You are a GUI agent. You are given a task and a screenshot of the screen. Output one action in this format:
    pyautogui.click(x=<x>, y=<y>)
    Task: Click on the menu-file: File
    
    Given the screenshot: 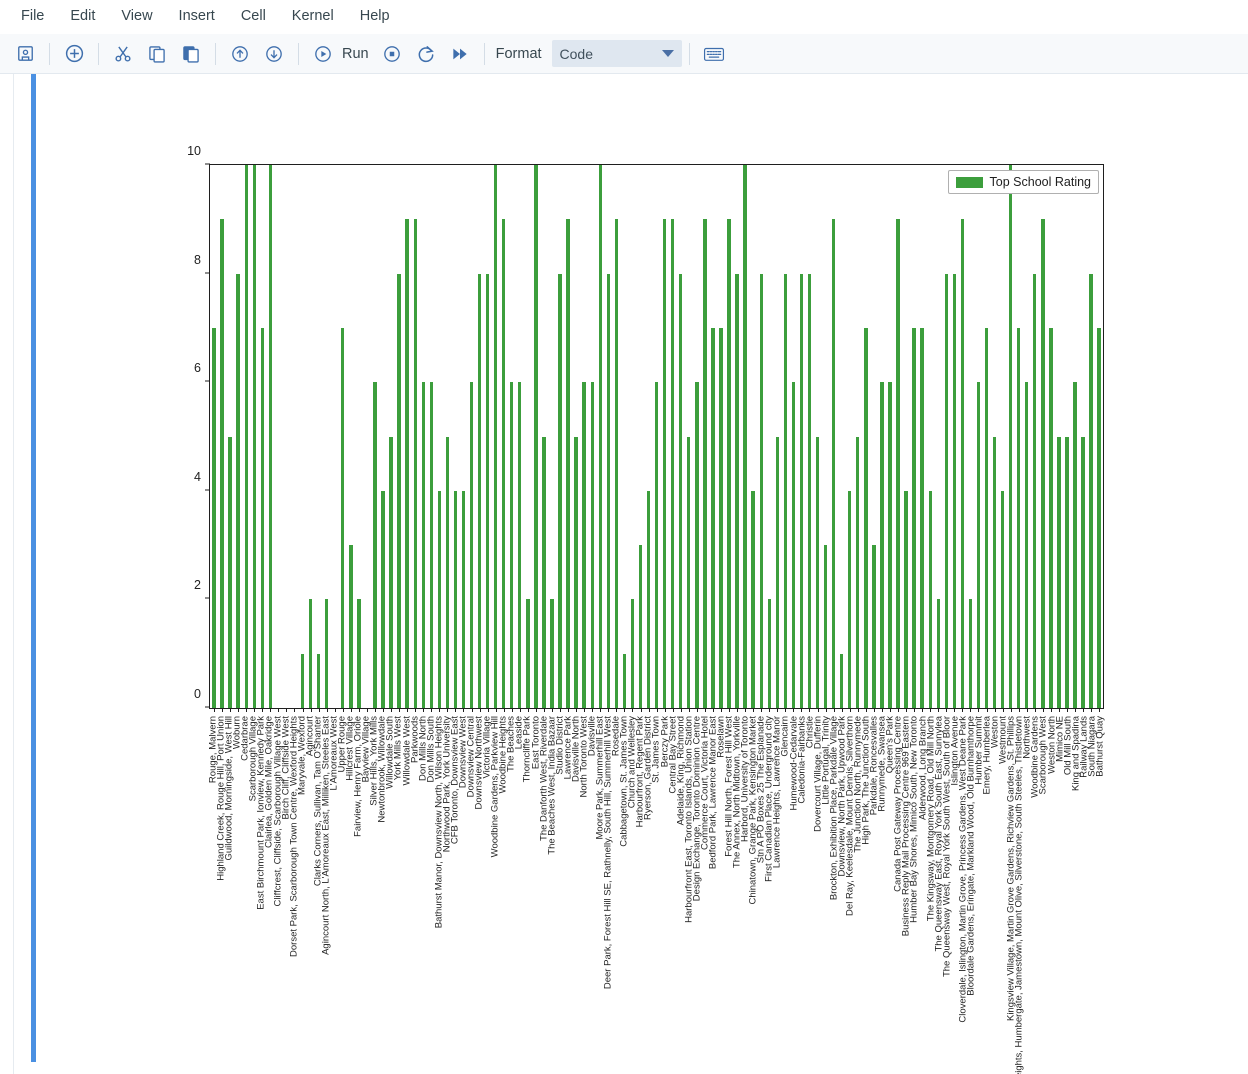 What is the action you would take?
    pyautogui.click(x=32, y=16)
    